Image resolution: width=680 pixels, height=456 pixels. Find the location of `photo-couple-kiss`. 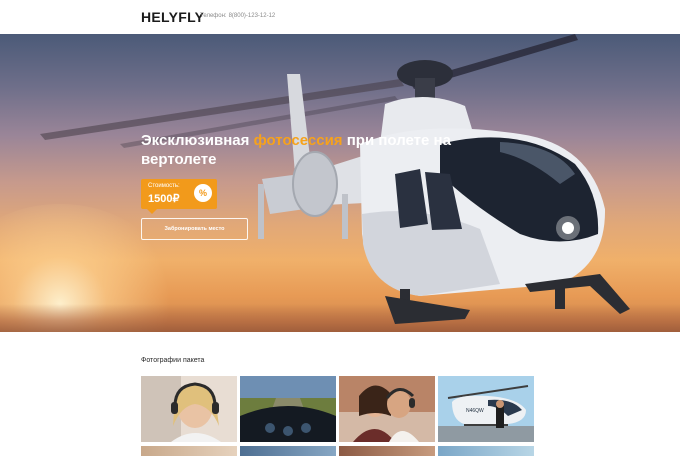

photo-couple-kiss is located at coordinates (387, 409).